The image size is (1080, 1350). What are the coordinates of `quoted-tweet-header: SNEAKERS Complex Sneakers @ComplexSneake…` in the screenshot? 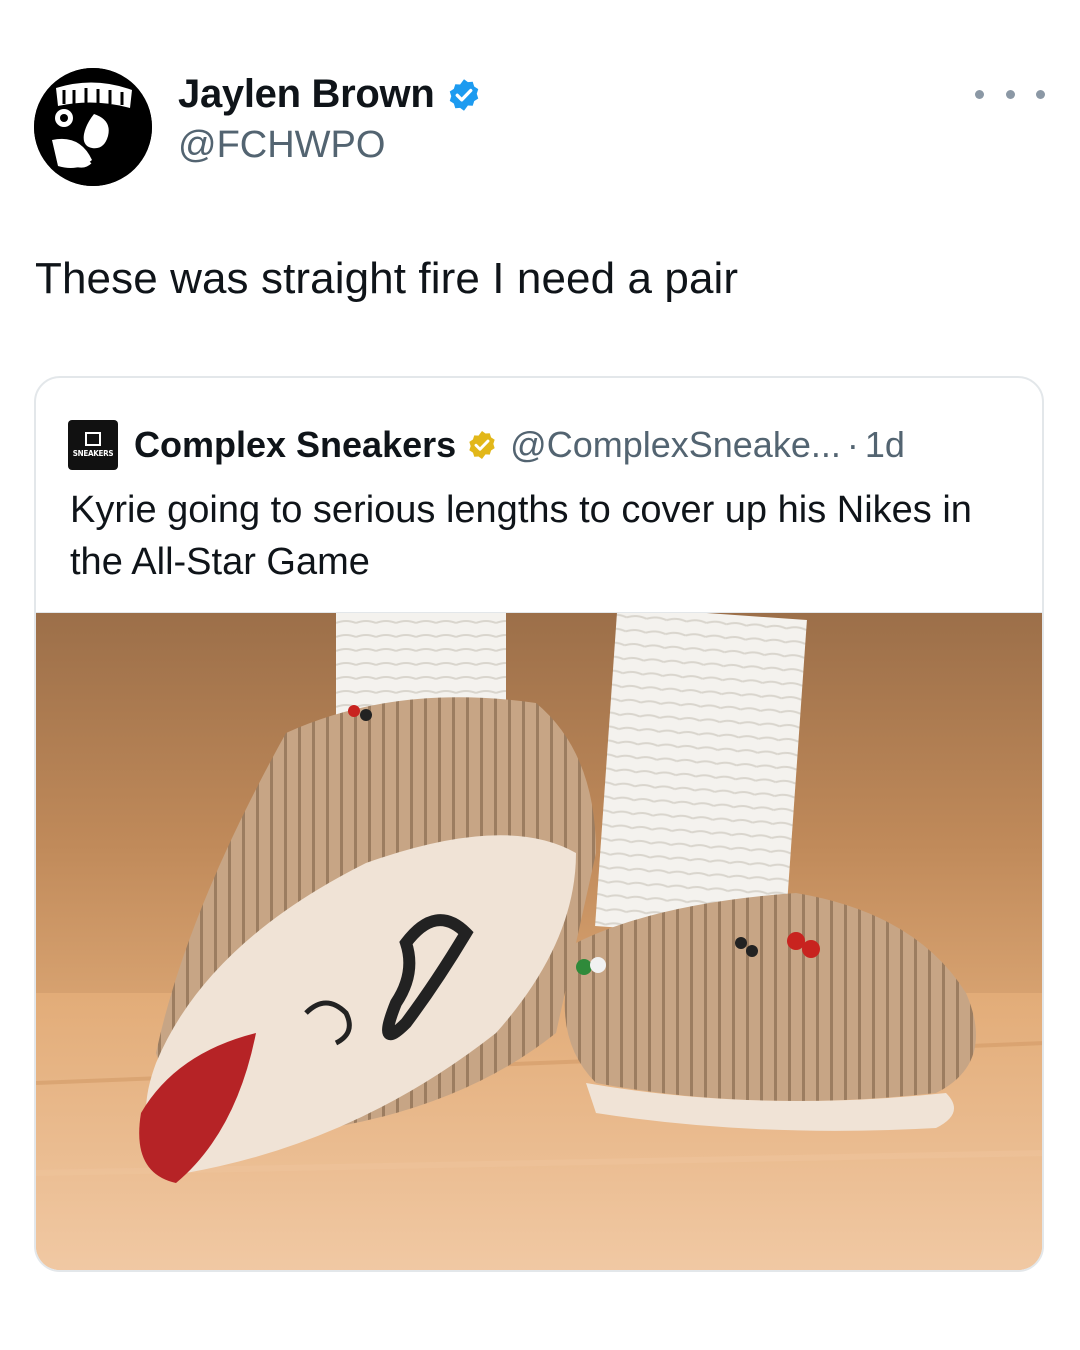 It's located at (486, 445).